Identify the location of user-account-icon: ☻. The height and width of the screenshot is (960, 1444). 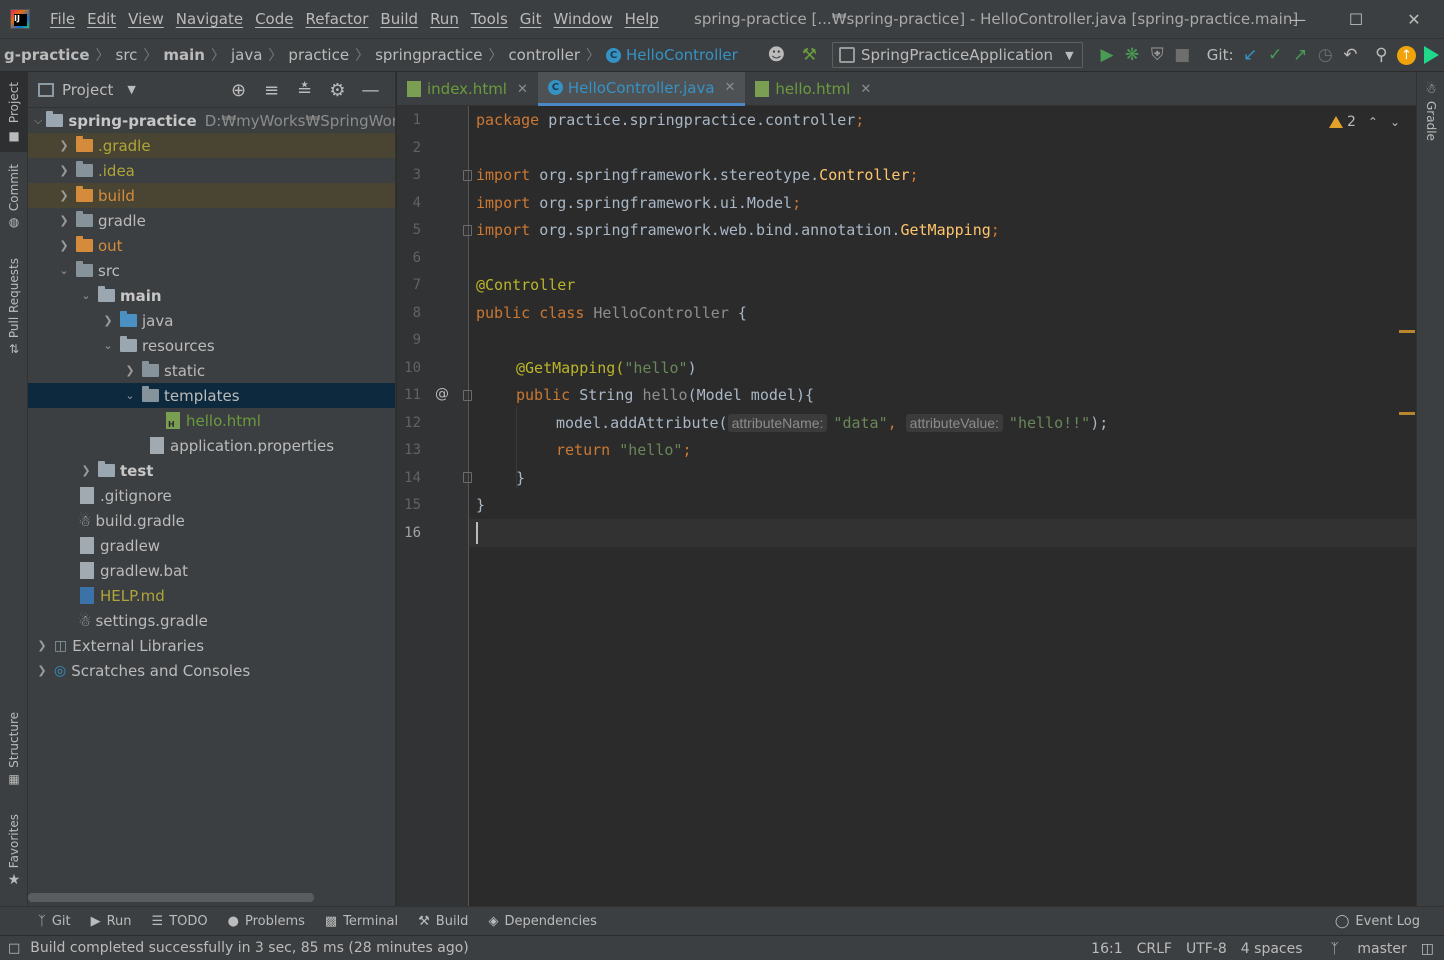
(776, 55).